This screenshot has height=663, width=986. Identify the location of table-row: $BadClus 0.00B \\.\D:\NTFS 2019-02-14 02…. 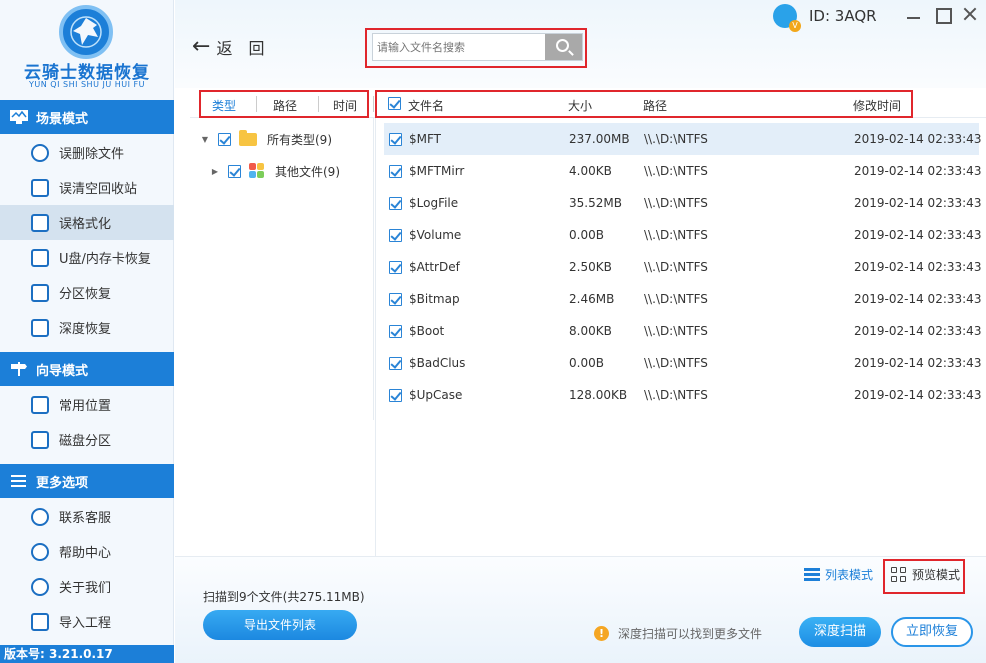
(682, 363).